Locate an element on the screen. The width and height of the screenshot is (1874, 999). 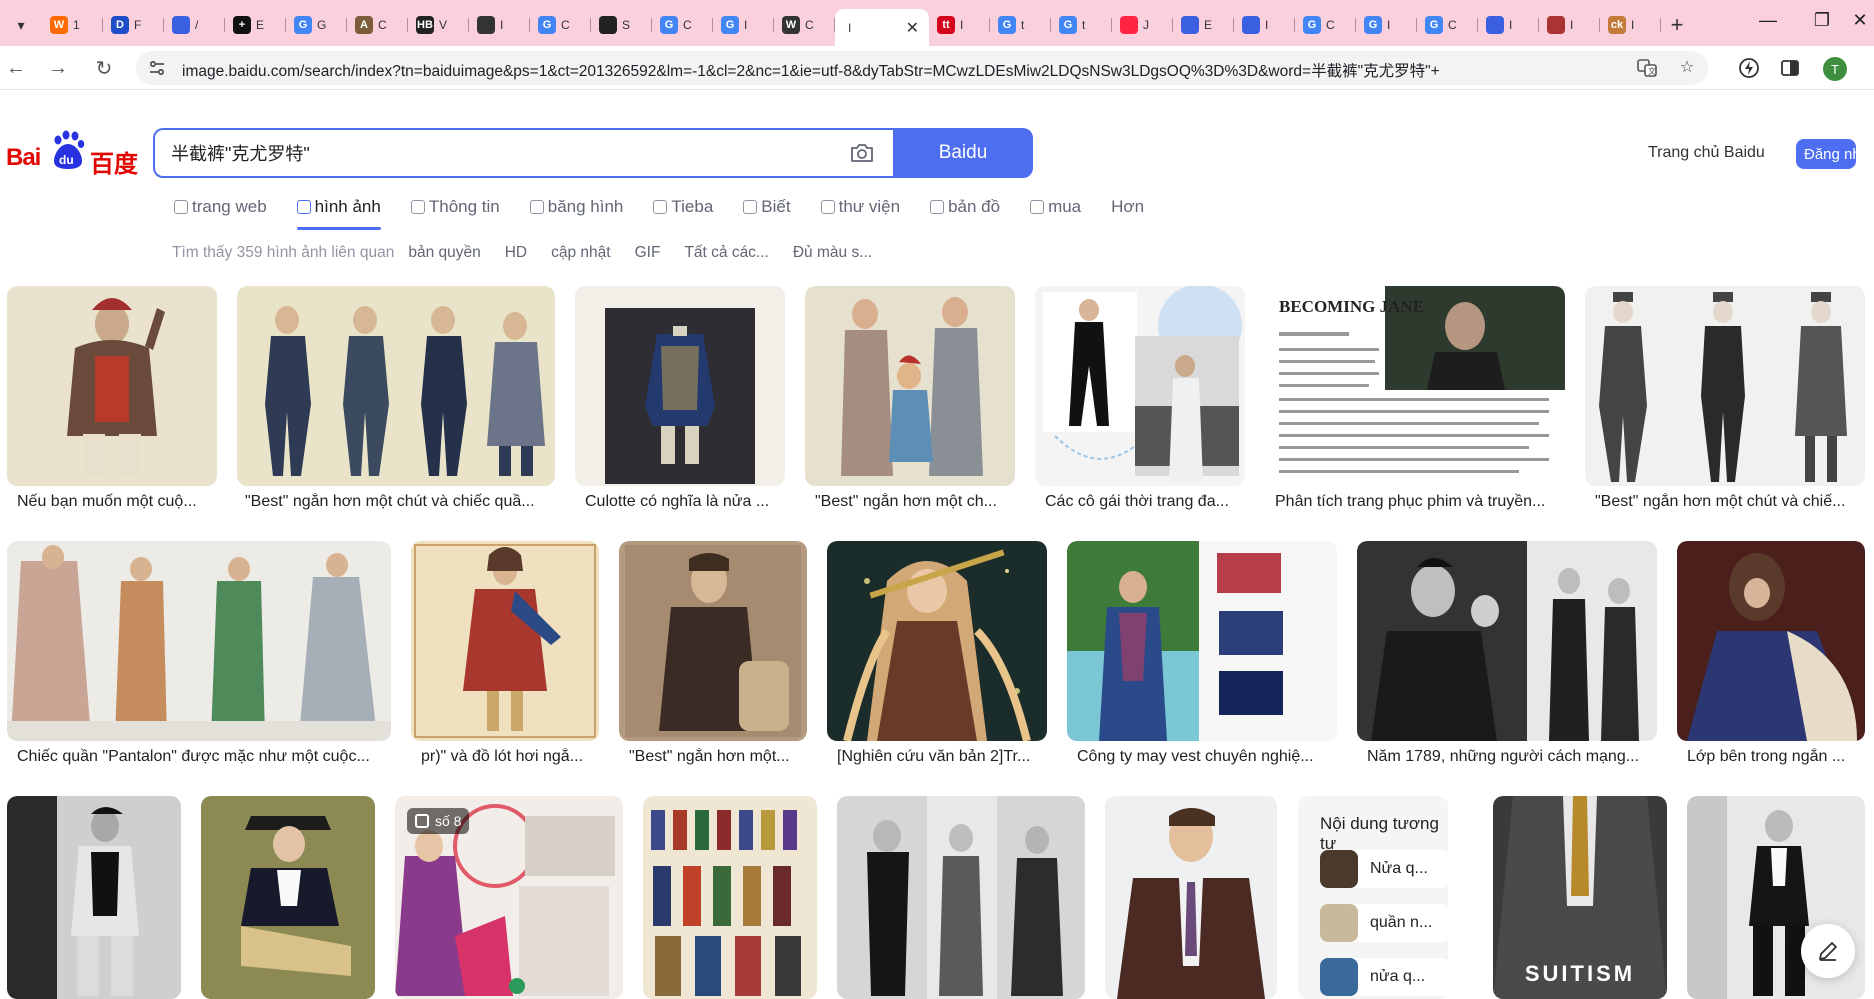
result-image-6: BECOMING JANE is located at coordinates (1415, 386).